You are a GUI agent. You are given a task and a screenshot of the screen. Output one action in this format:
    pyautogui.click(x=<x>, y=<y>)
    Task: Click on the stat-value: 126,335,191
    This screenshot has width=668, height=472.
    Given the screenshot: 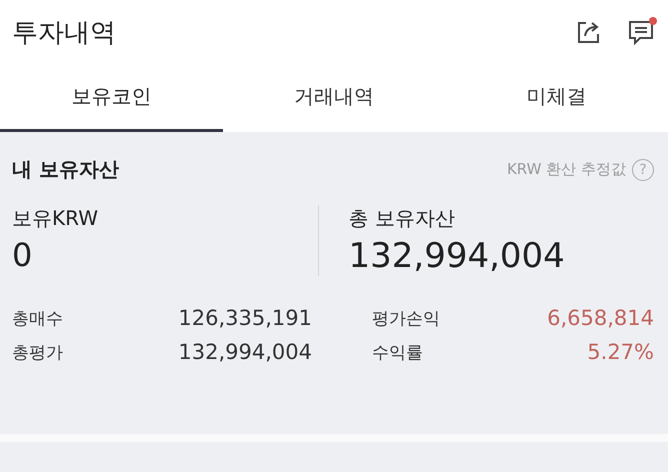 What is the action you would take?
    pyautogui.click(x=245, y=318)
    